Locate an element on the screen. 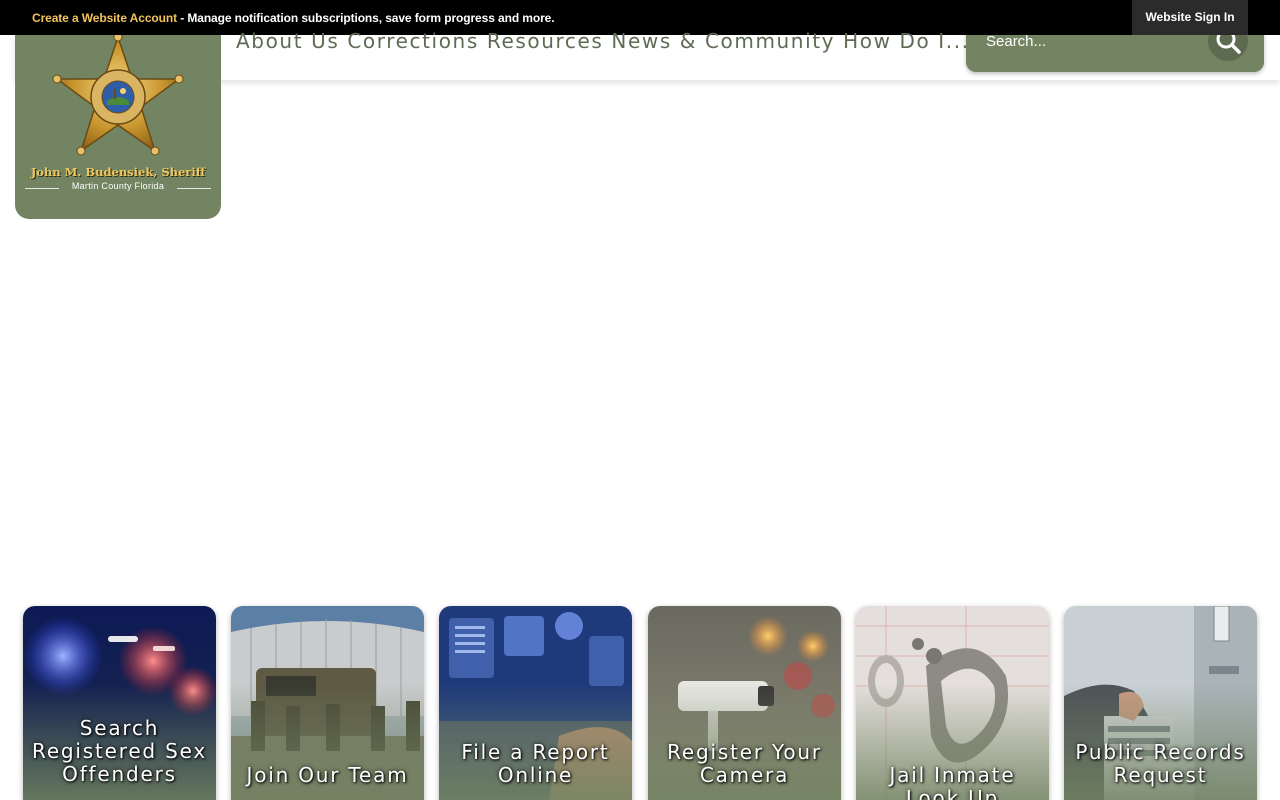  tile-jail-inmate-lookup: Jail Inmate Look Up is located at coordinates (952, 703).